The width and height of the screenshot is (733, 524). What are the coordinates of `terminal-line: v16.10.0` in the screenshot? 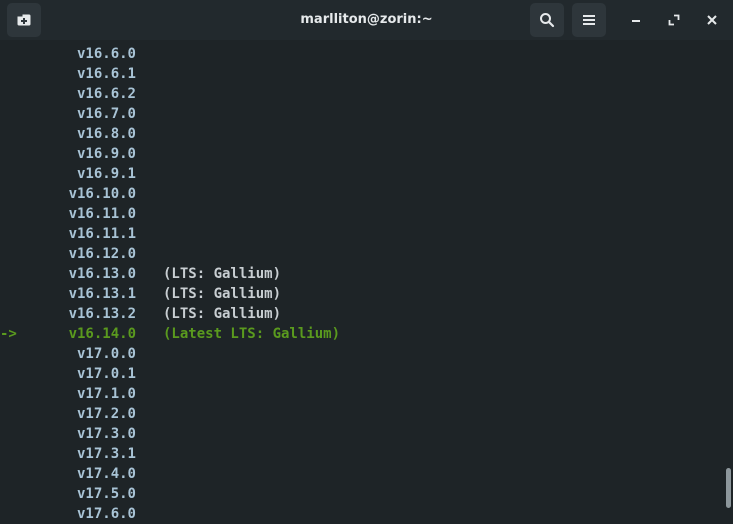 It's located at (366, 194).